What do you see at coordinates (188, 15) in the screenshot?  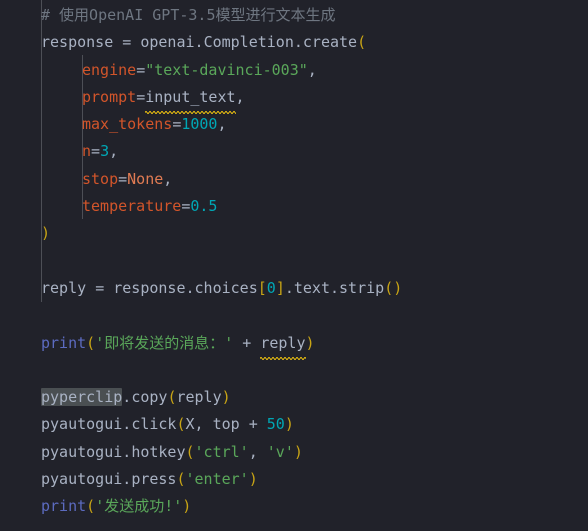 I see `code-token-comment: # 使用OpenAI GPT-3.5模型进行文本生成` at bounding box center [188, 15].